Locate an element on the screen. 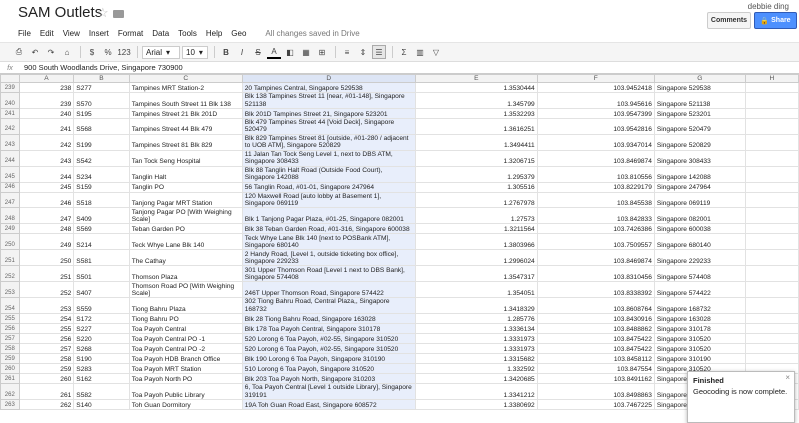 This screenshot has height=423, width=799. menu-insert: Insert is located at coordinates (99, 33).